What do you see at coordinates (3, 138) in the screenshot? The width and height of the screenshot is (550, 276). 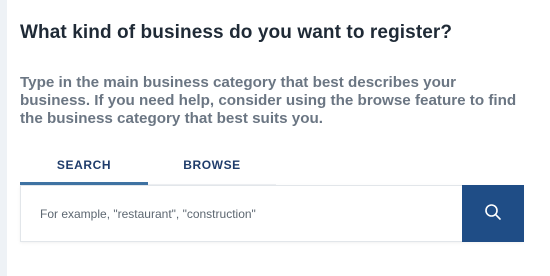 I see `left-edge-strip` at bounding box center [3, 138].